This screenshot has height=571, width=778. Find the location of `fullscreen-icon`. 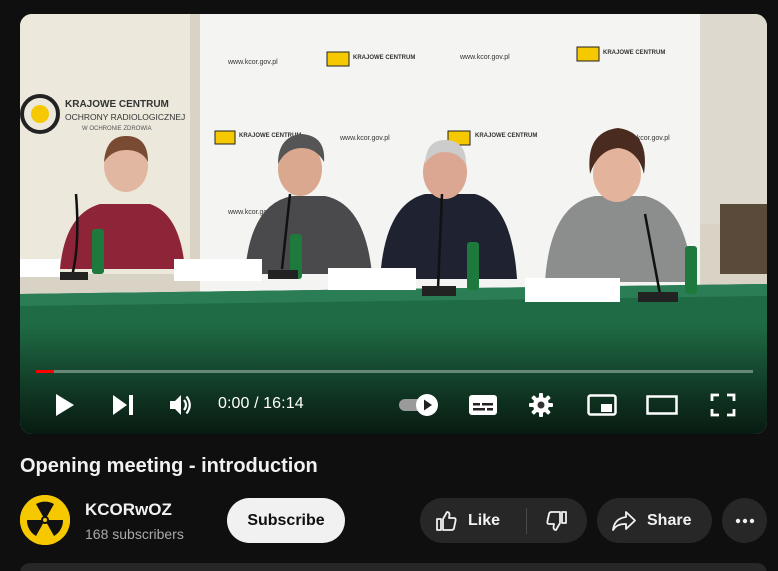

fullscreen-icon is located at coordinates (723, 405).